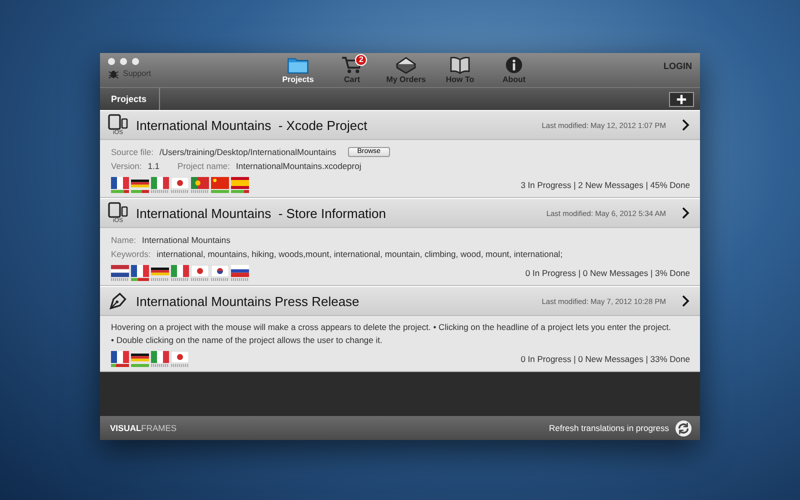  Describe the element at coordinates (186, 240) in the screenshot. I see `field-value: International Mountains` at that location.